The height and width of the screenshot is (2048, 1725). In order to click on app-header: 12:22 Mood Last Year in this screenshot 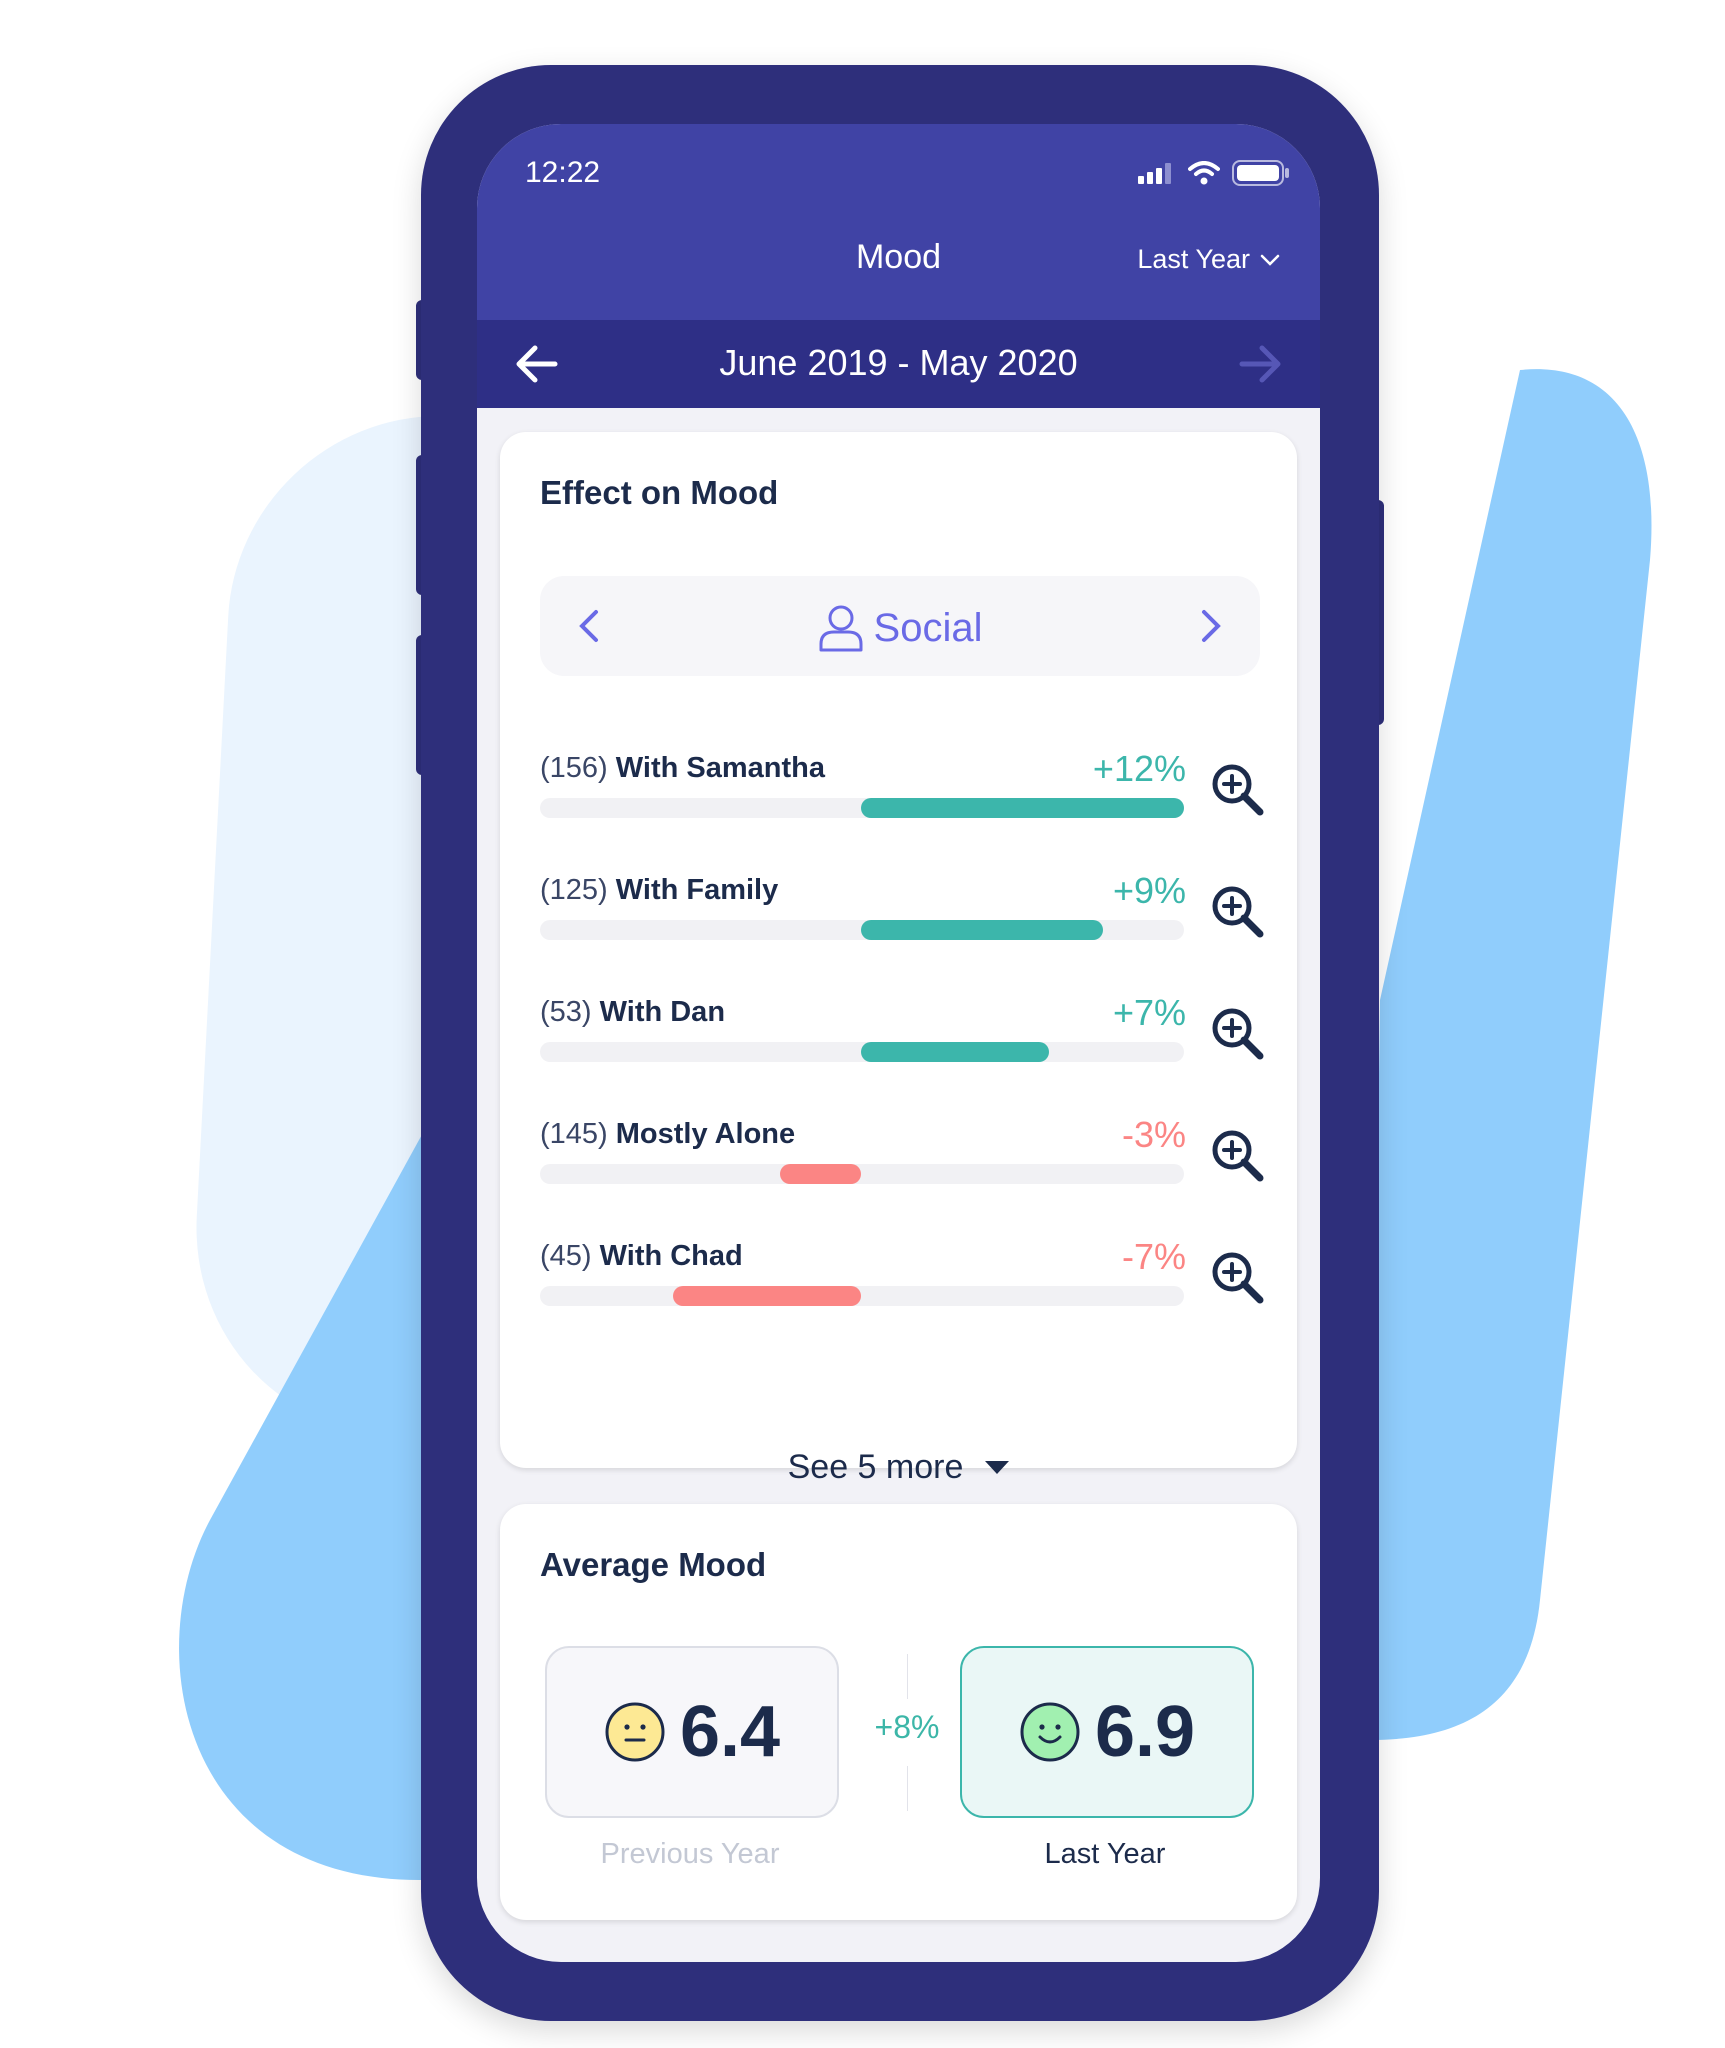, I will do `click(898, 222)`.